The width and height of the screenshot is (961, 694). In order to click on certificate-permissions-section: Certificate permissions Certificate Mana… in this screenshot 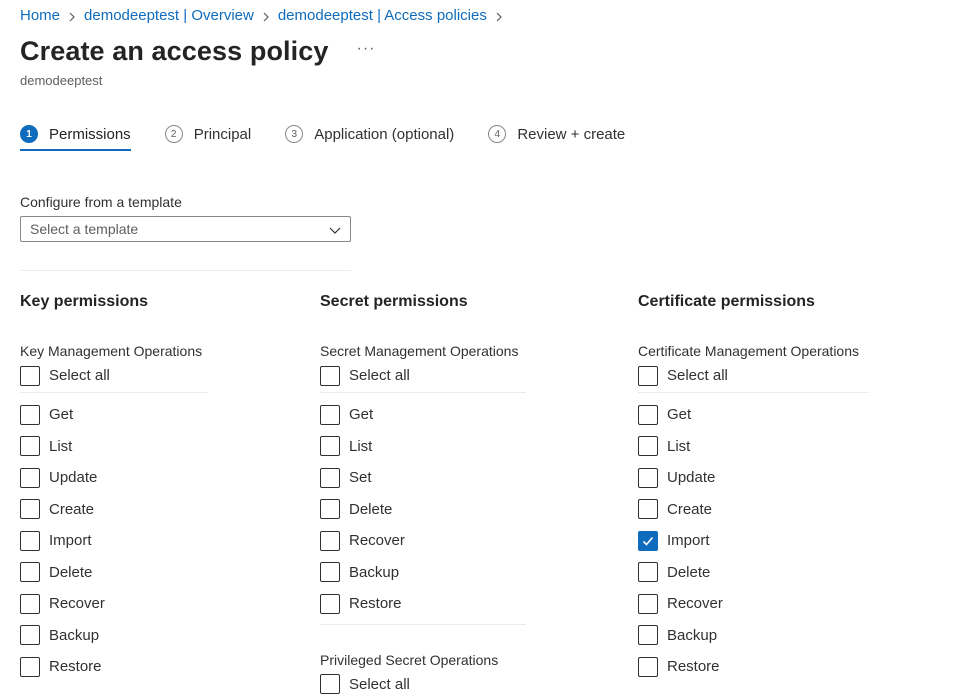, I will do `click(753, 487)`.